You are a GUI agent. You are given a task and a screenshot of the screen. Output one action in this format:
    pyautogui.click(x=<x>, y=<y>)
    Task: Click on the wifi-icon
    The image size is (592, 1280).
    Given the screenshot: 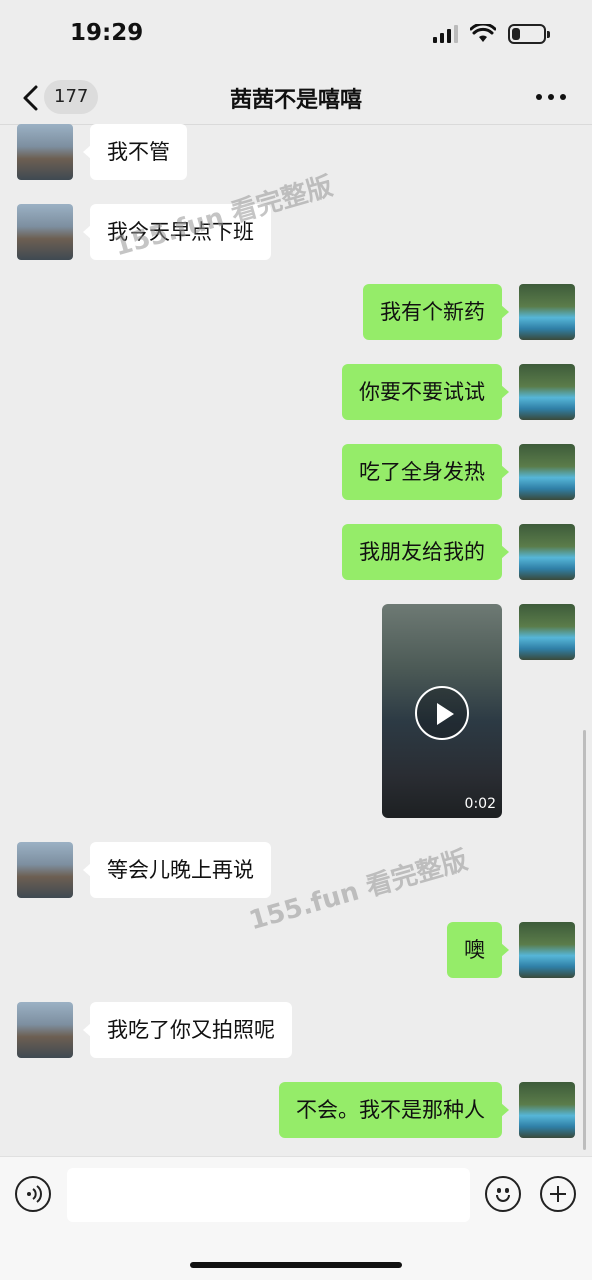 What is the action you would take?
    pyautogui.click(x=483, y=33)
    